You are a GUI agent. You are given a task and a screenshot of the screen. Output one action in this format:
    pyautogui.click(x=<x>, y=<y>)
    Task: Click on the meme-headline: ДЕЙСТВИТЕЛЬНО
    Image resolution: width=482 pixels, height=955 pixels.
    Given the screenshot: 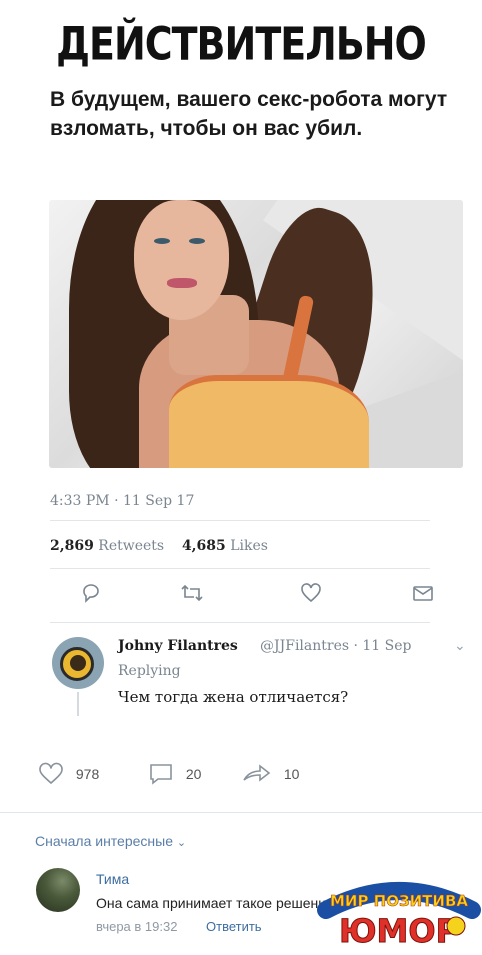 What is the action you would take?
    pyautogui.click(x=241, y=44)
    